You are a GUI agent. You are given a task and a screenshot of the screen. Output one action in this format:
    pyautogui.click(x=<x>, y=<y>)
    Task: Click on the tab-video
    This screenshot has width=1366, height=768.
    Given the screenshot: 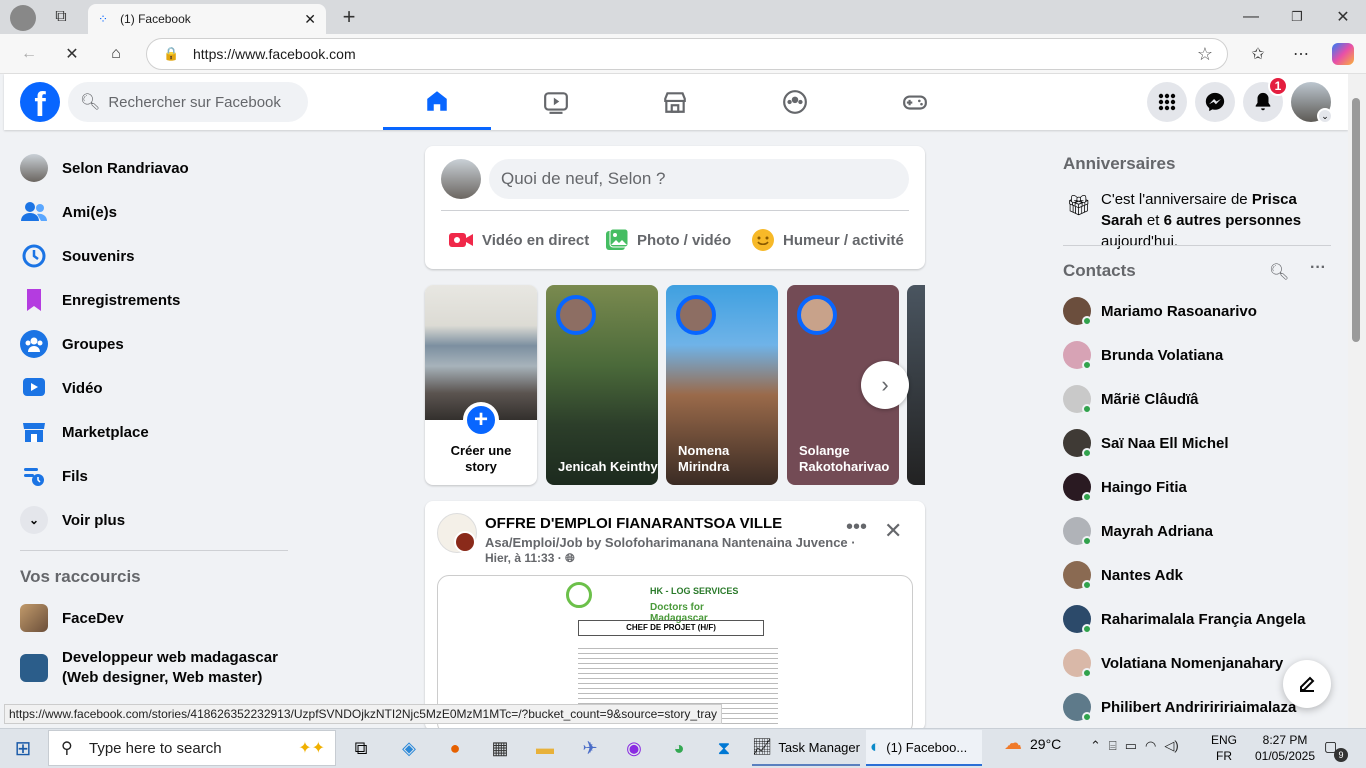 What is the action you would take?
    pyautogui.click(x=556, y=102)
    